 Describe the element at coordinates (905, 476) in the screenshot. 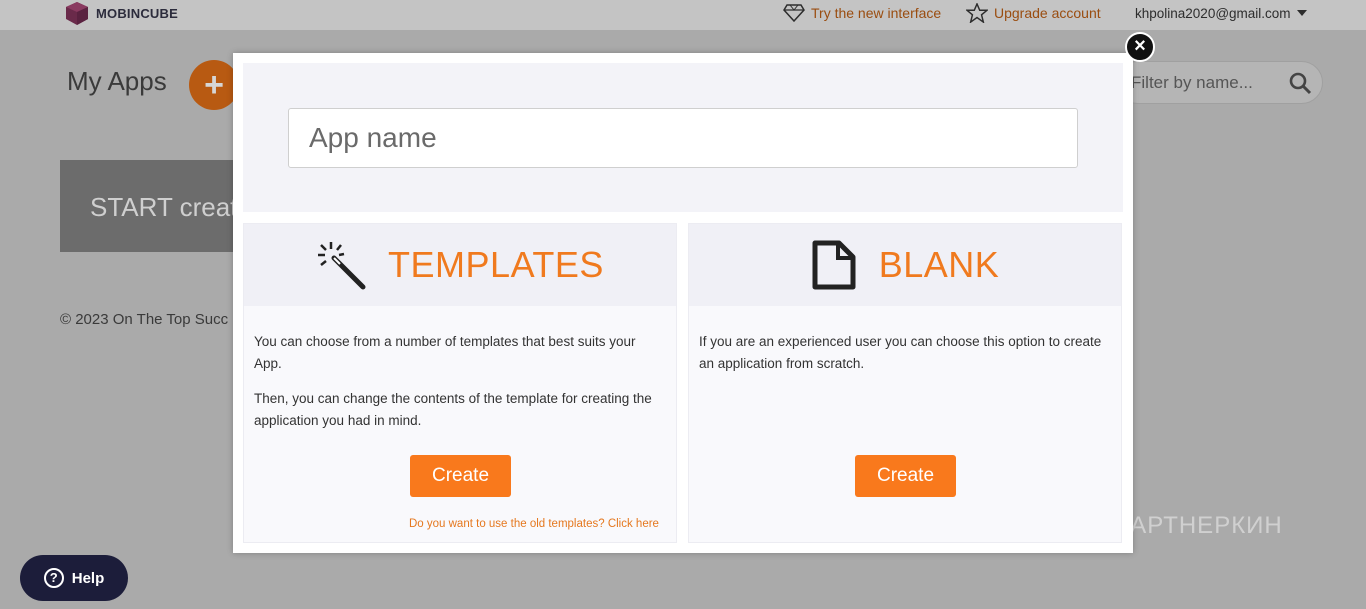

I see `blank-create-button: Create` at that location.